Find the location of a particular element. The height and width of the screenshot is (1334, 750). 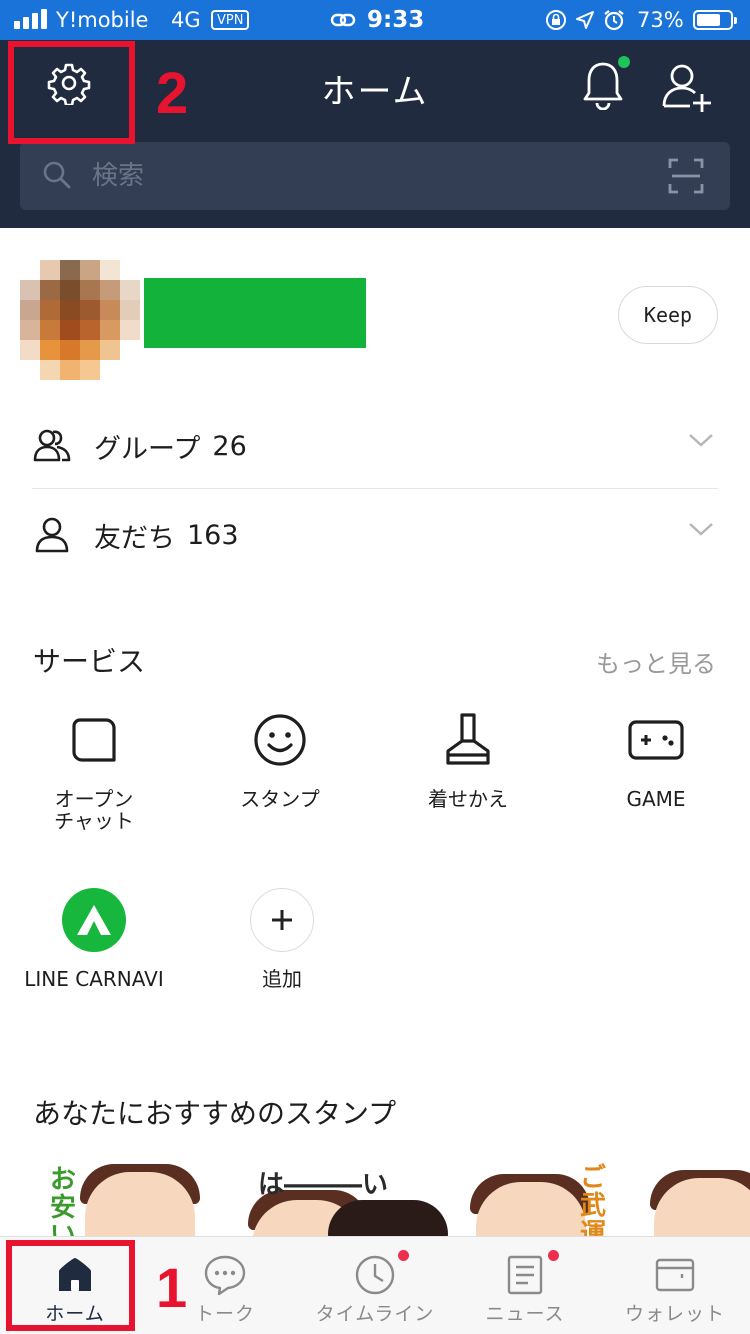

hotspot-link-icon is located at coordinates (343, 20).